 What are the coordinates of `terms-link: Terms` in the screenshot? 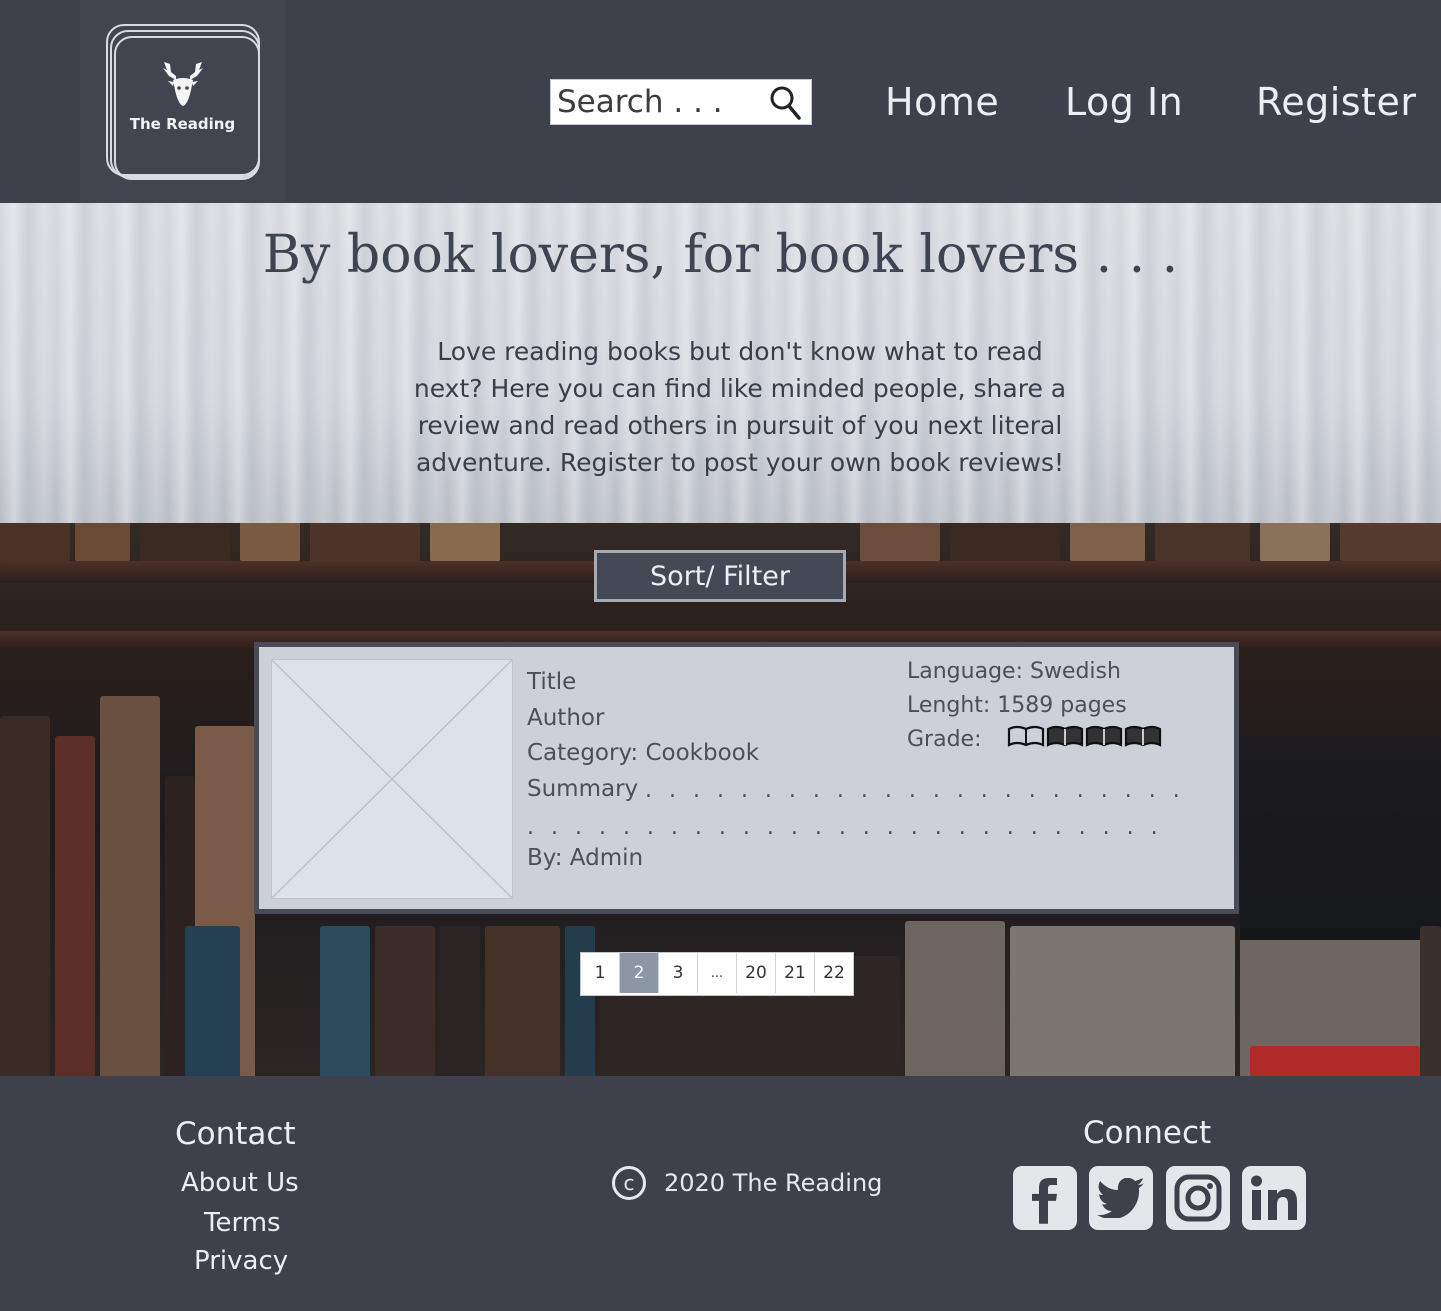 It's located at (242, 1223).